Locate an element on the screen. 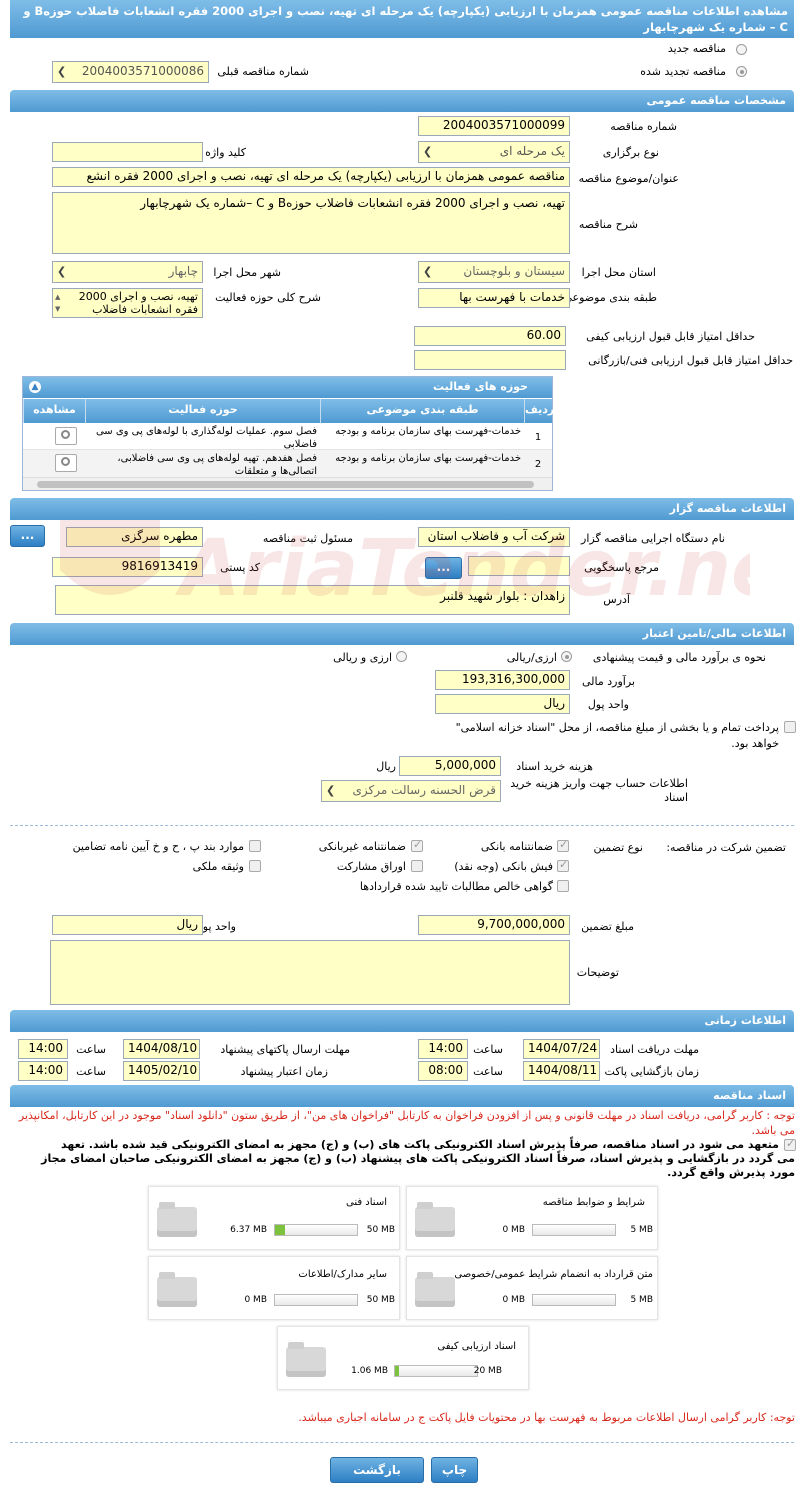 This screenshot has width=797, height=1488. row-idx: 2 is located at coordinates (538, 464).